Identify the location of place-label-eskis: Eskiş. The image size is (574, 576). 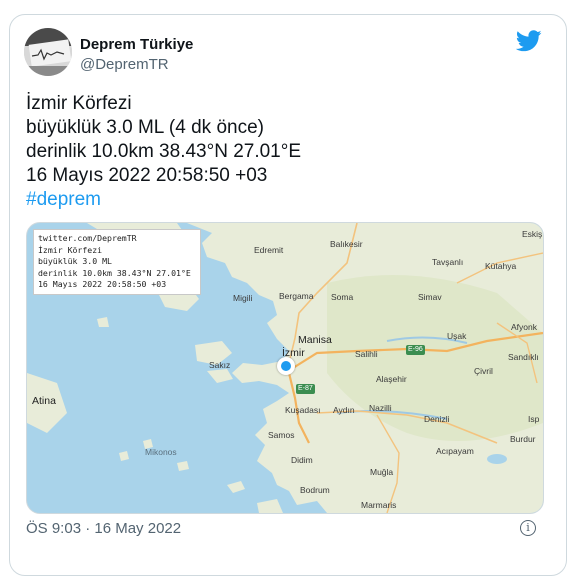
(532, 234).